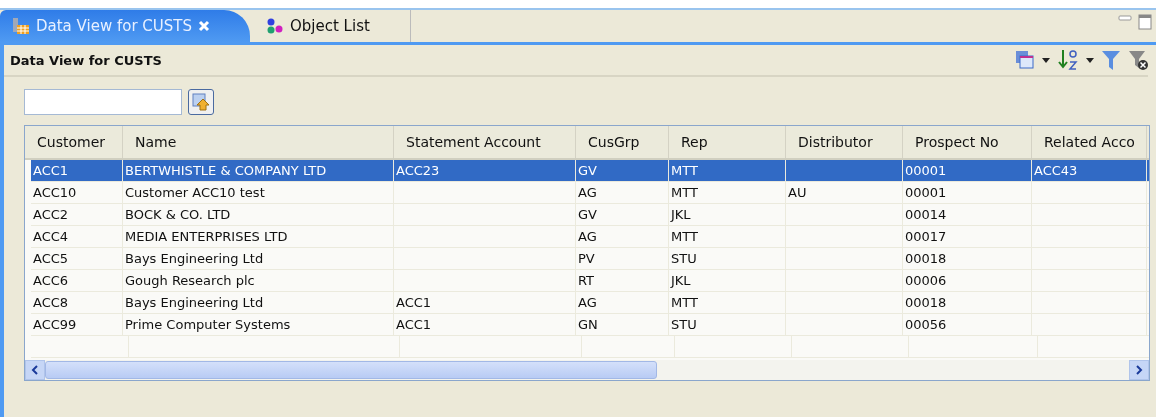 The height and width of the screenshot is (419, 1156). What do you see at coordinates (77, 214) in the screenshot?
I see `table-cell: ACC2` at bounding box center [77, 214].